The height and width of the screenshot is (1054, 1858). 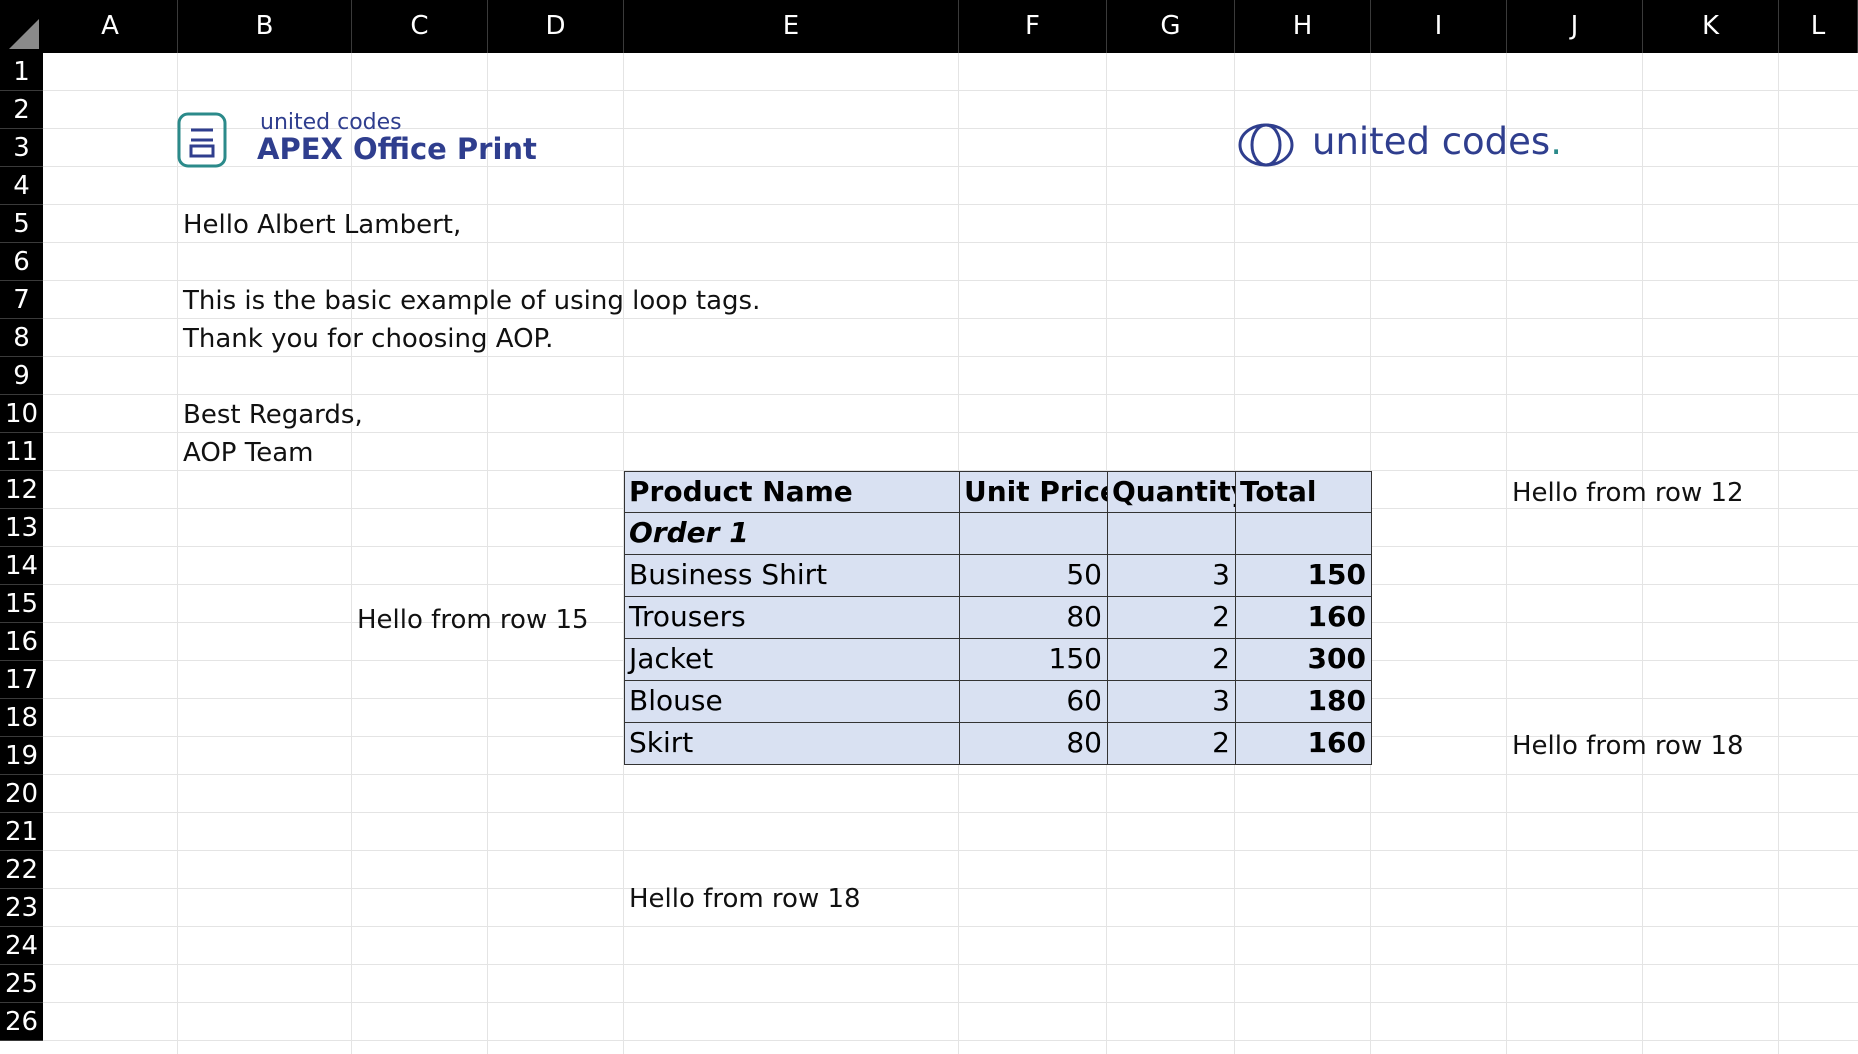 I want to click on united-codes-logo: united codes., so click(x=1418, y=146).